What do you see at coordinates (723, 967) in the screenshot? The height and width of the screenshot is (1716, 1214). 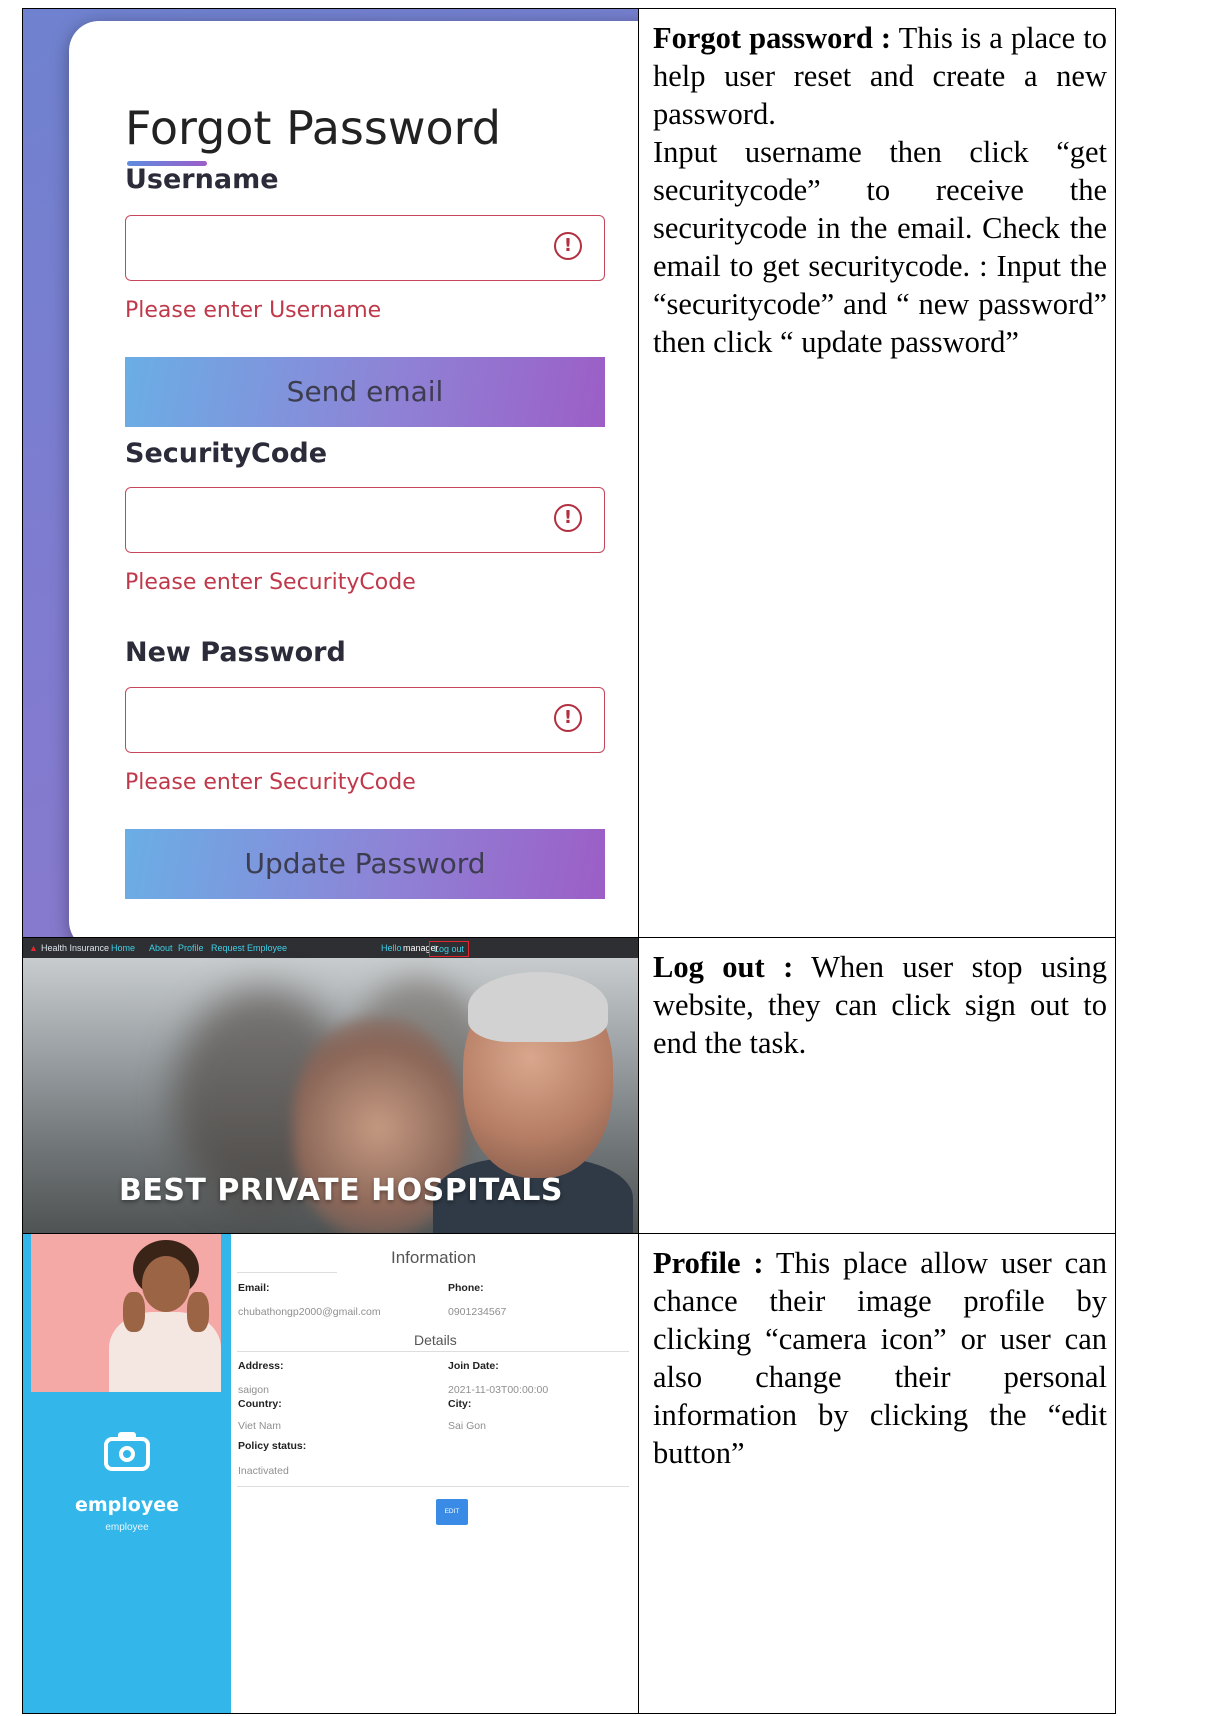 I see `section-title: Log out :` at bounding box center [723, 967].